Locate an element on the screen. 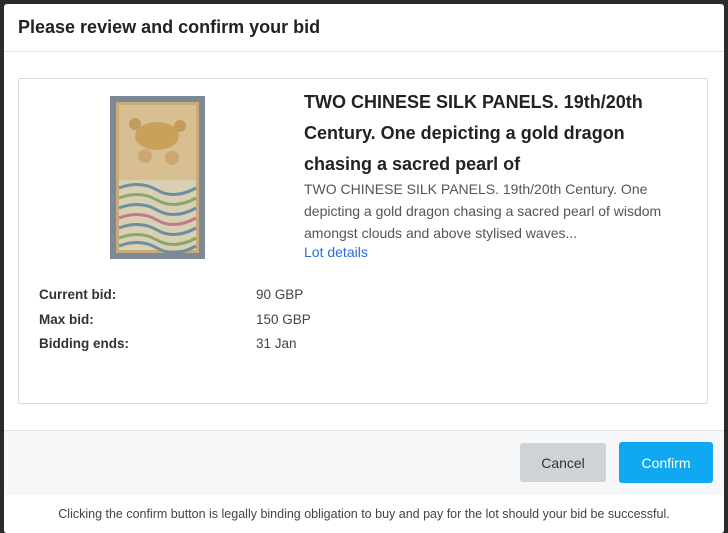  cancel-button: Cancel is located at coordinates (563, 462).